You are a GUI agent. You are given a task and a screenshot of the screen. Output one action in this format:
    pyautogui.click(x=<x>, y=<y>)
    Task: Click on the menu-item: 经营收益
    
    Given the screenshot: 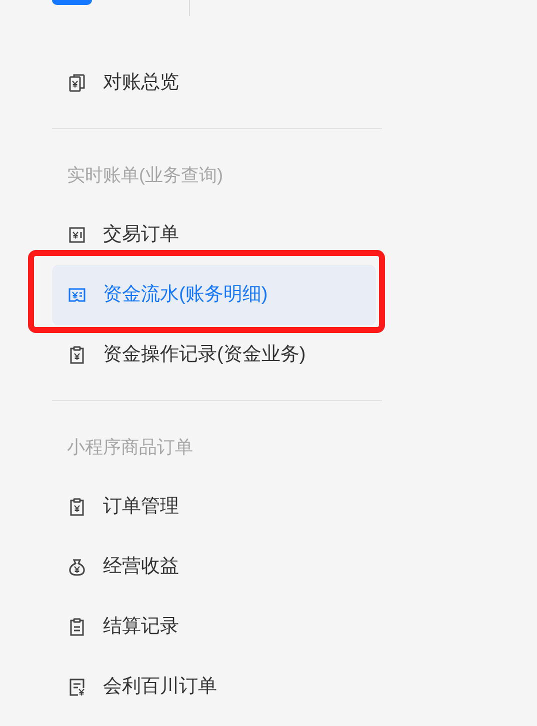 What is the action you would take?
    pyautogui.click(x=214, y=567)
    